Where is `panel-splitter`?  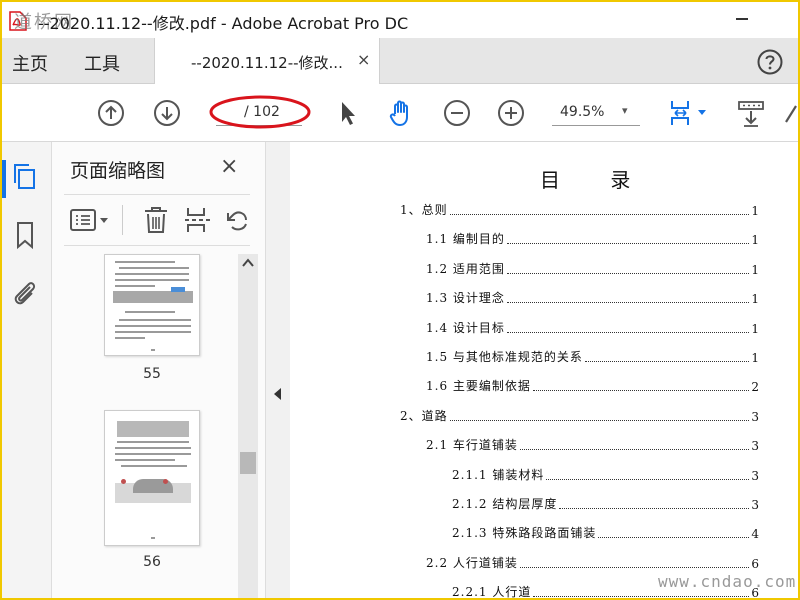 panel-splitter is located at coordinates (278, 370).